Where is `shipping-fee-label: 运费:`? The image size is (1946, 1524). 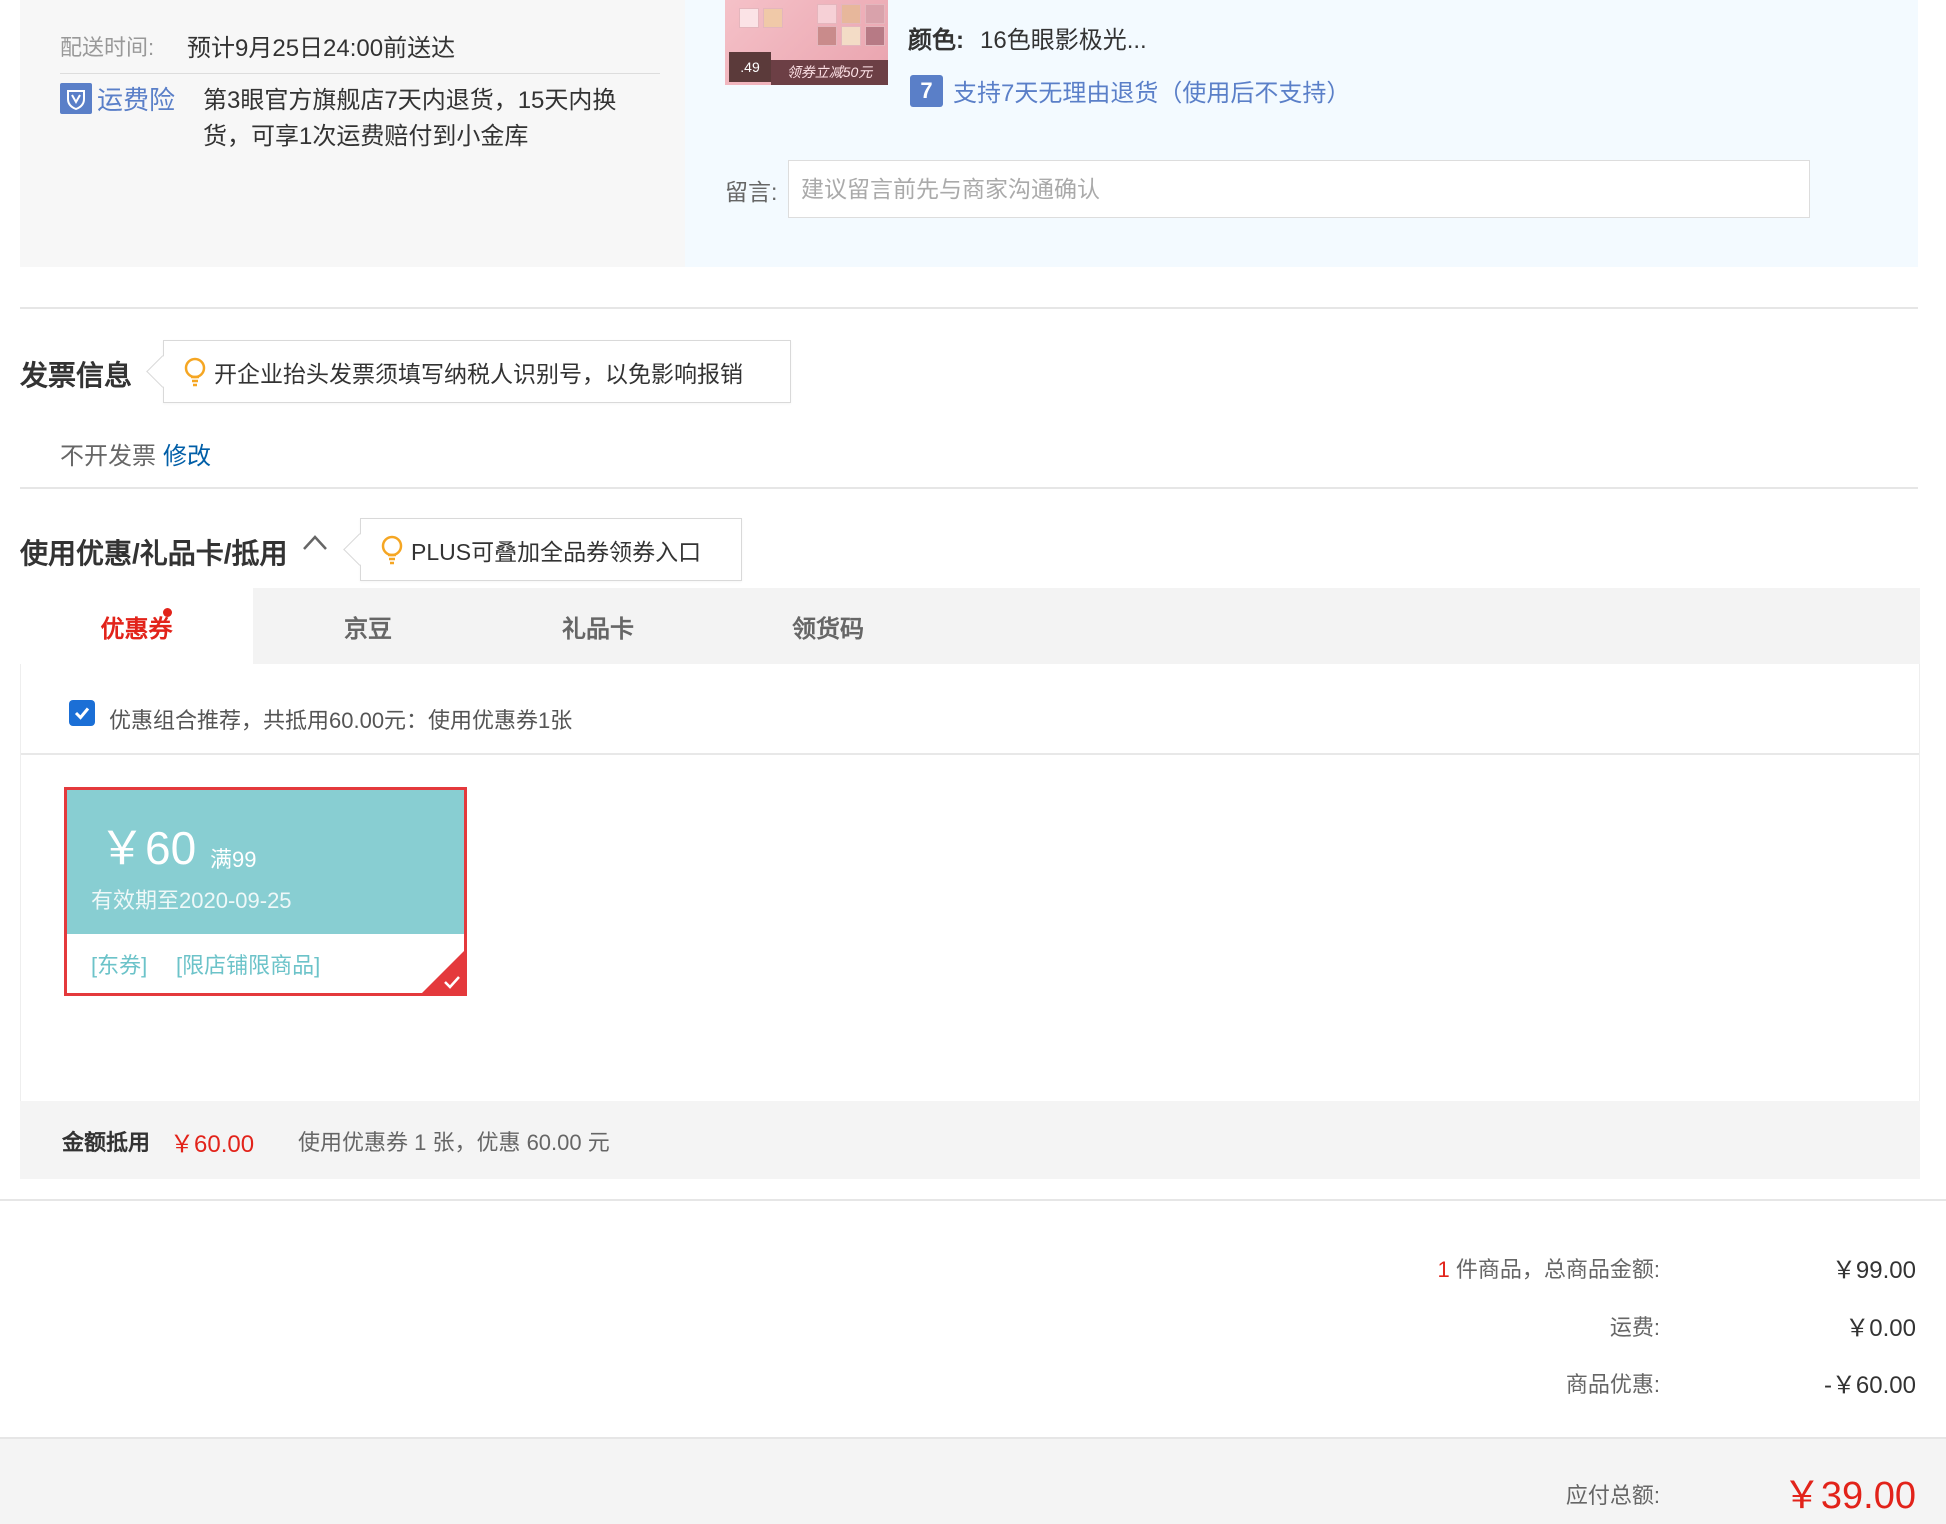
shipping-fee-label: 运费: is located at coordinates (1634, 1327).